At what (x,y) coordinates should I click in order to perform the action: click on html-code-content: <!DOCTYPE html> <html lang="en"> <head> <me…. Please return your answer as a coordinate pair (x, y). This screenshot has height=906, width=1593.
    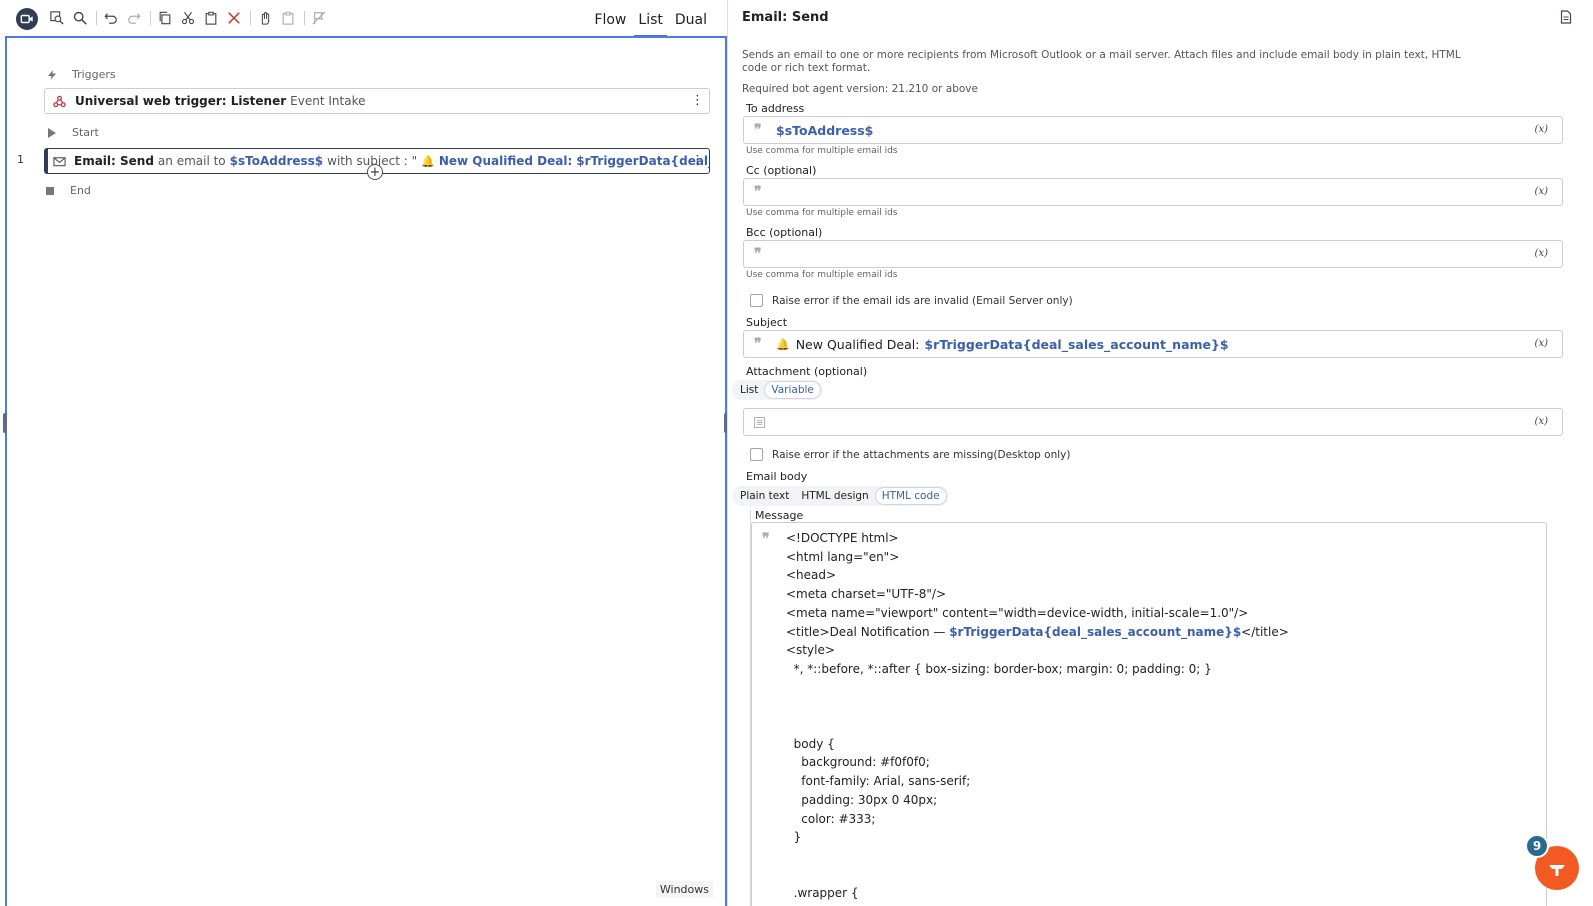
    Looking at the image, I should click on (1037, 717).